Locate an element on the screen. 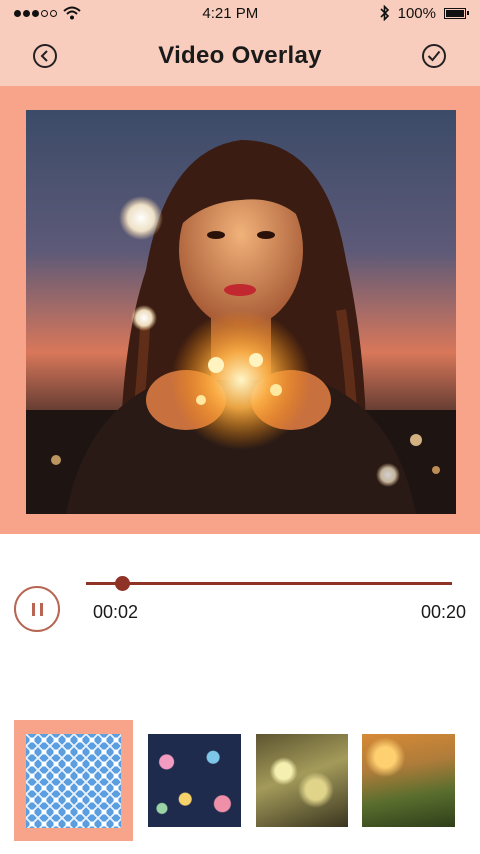 This screenshot has width=480, height=854. status-time: 4:21 PM is located at coordinates (230, 13).